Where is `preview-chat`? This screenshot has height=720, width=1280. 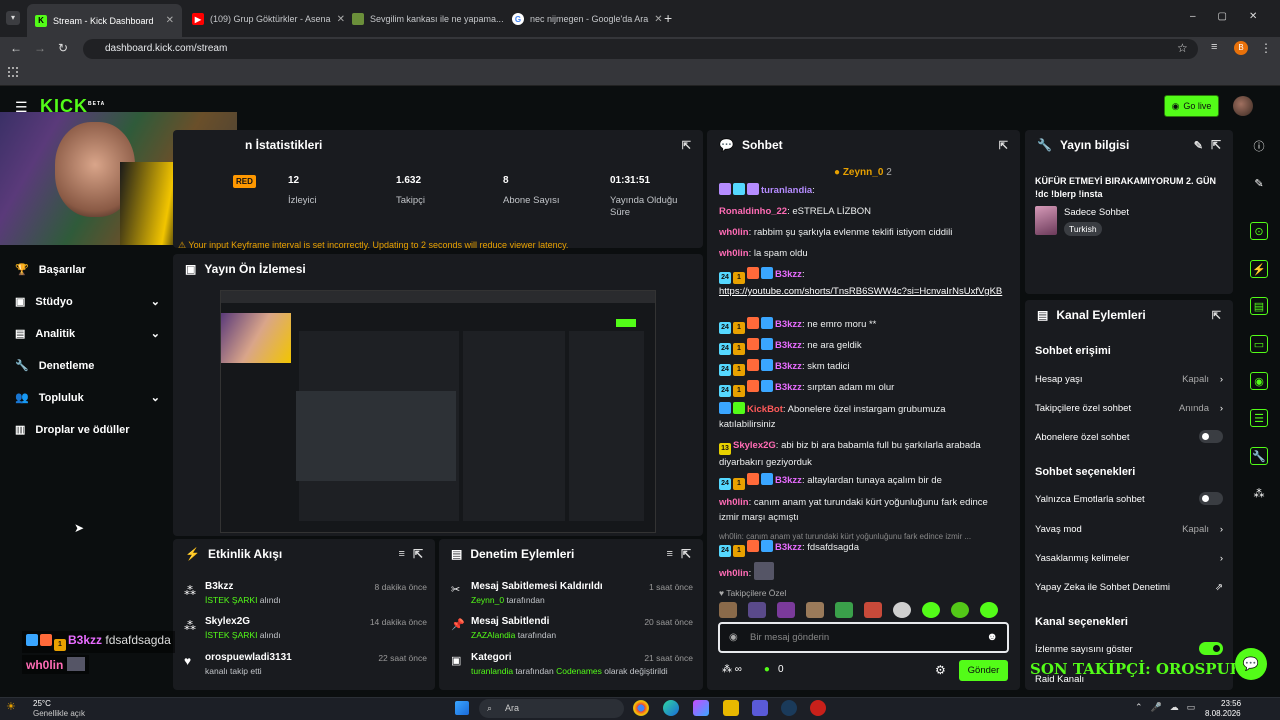
preview-chat is located at coordinates (514, 426).